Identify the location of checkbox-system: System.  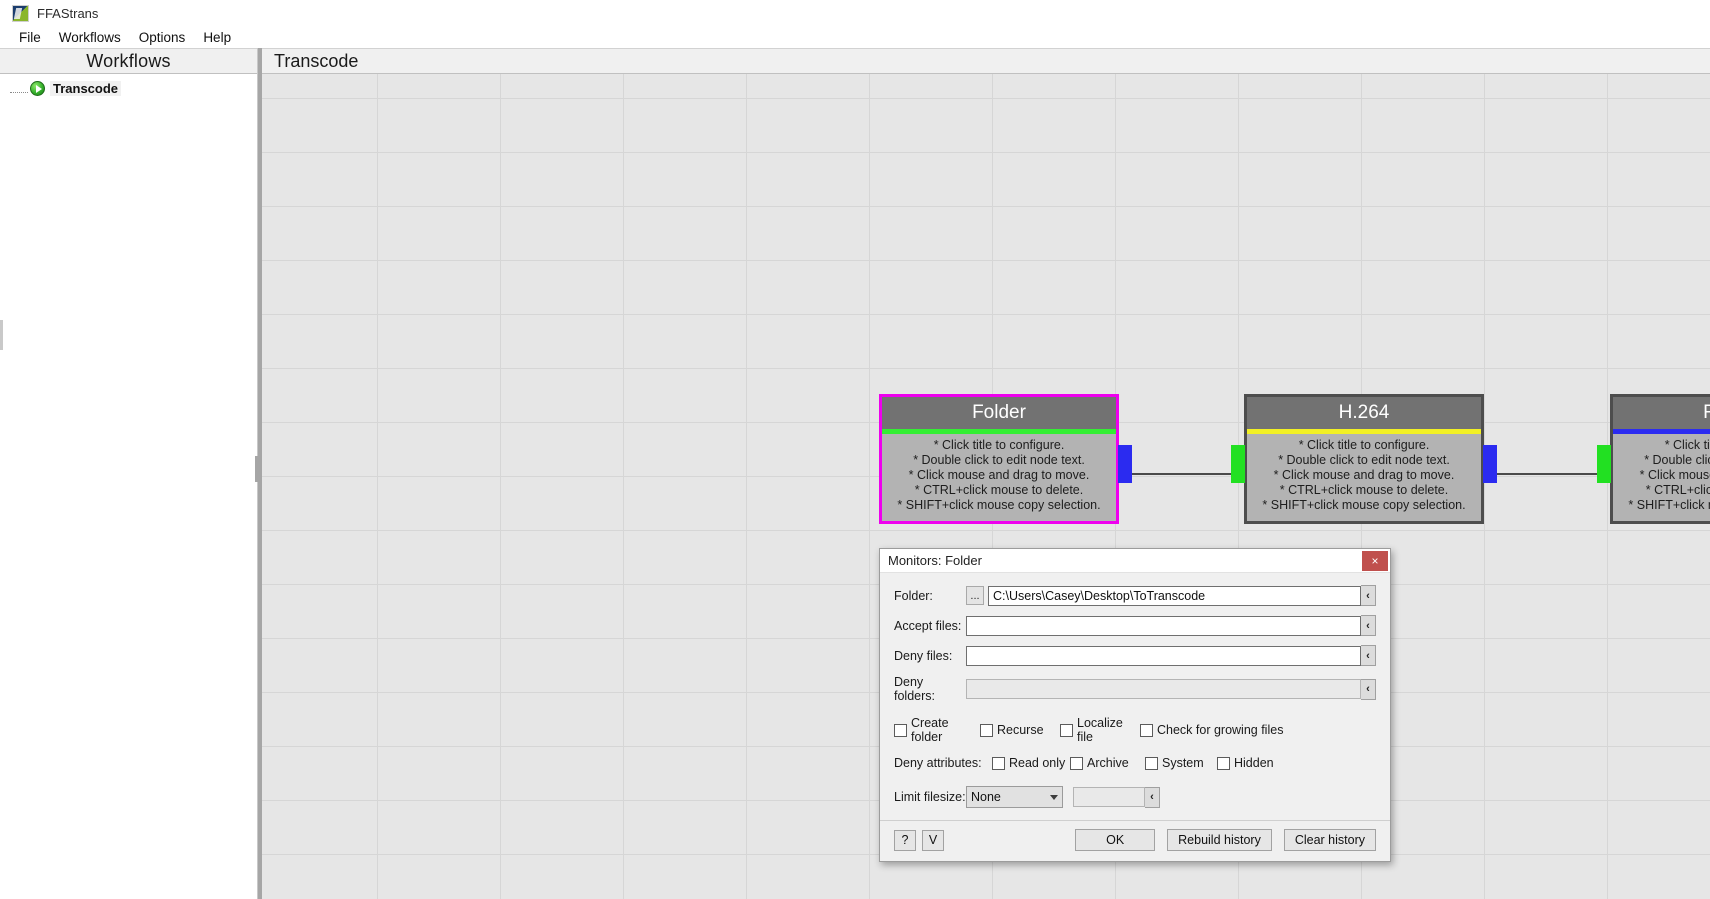
(1181, 763).